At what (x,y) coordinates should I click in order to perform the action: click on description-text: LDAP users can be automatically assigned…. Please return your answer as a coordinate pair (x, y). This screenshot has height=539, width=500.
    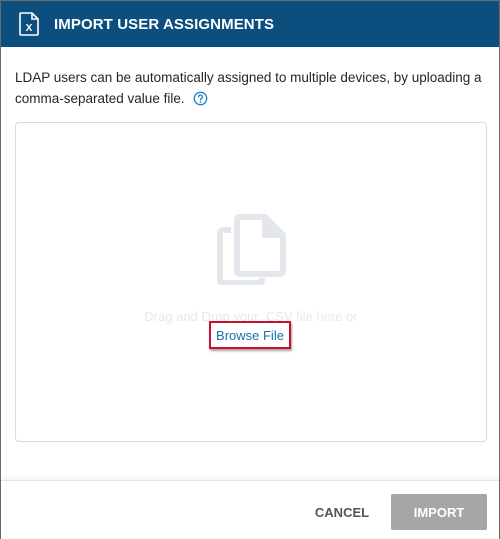
    Looking at the image, I should click on (248, 88).